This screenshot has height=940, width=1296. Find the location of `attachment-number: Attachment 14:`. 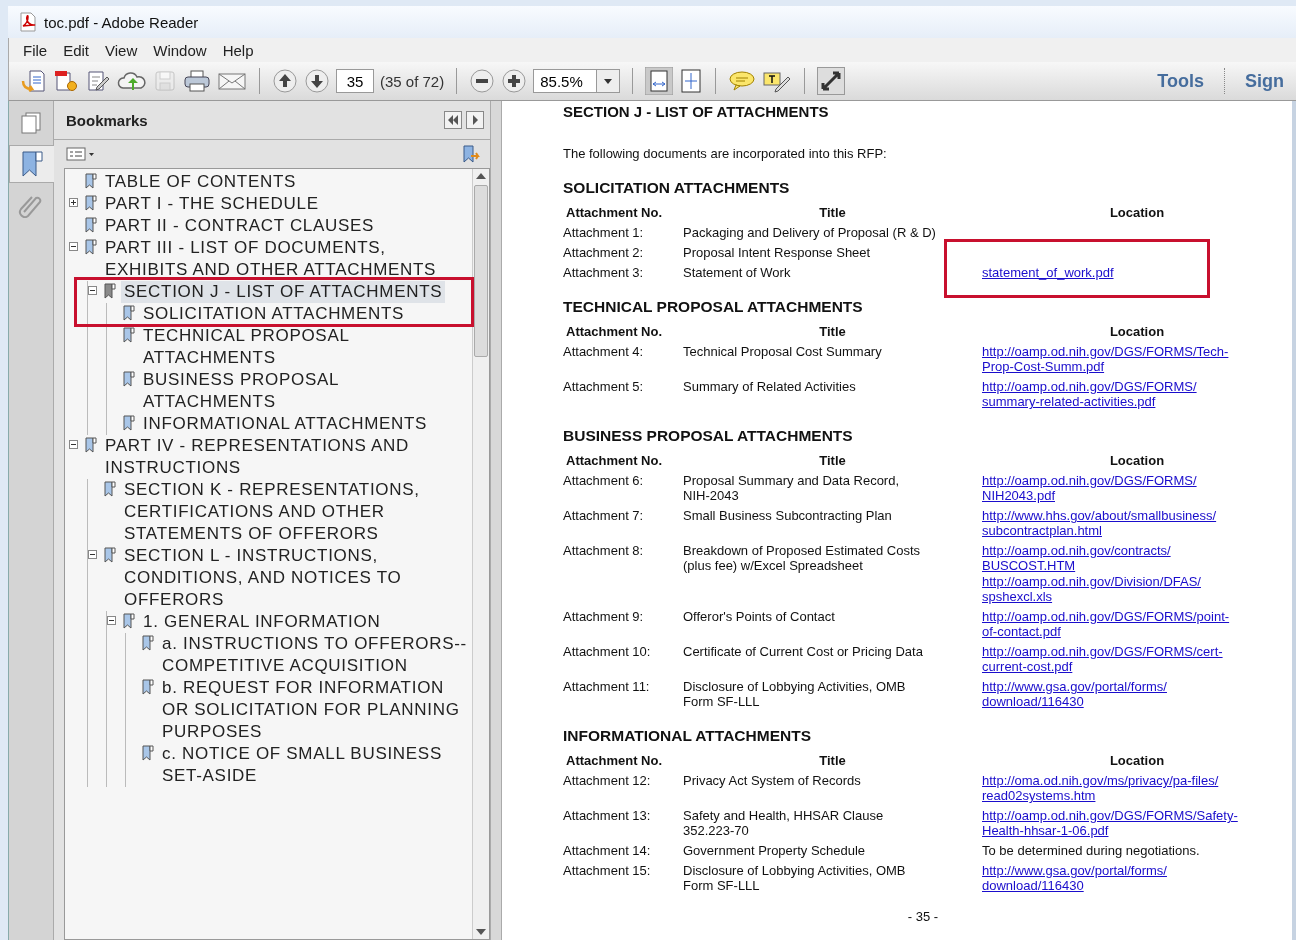

attachment-number: Attachment 14: is located at coordinates (607, 850).